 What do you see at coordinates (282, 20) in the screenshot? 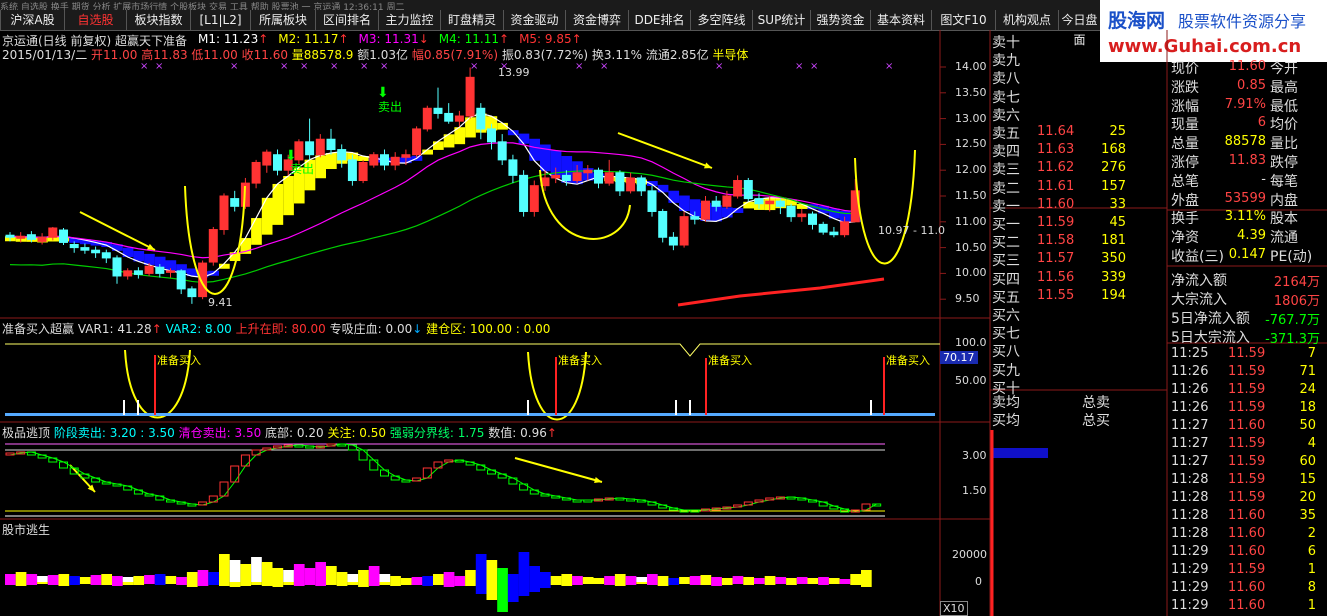
I see `tab-4: 所属板块` at bounding box center [282, 20].